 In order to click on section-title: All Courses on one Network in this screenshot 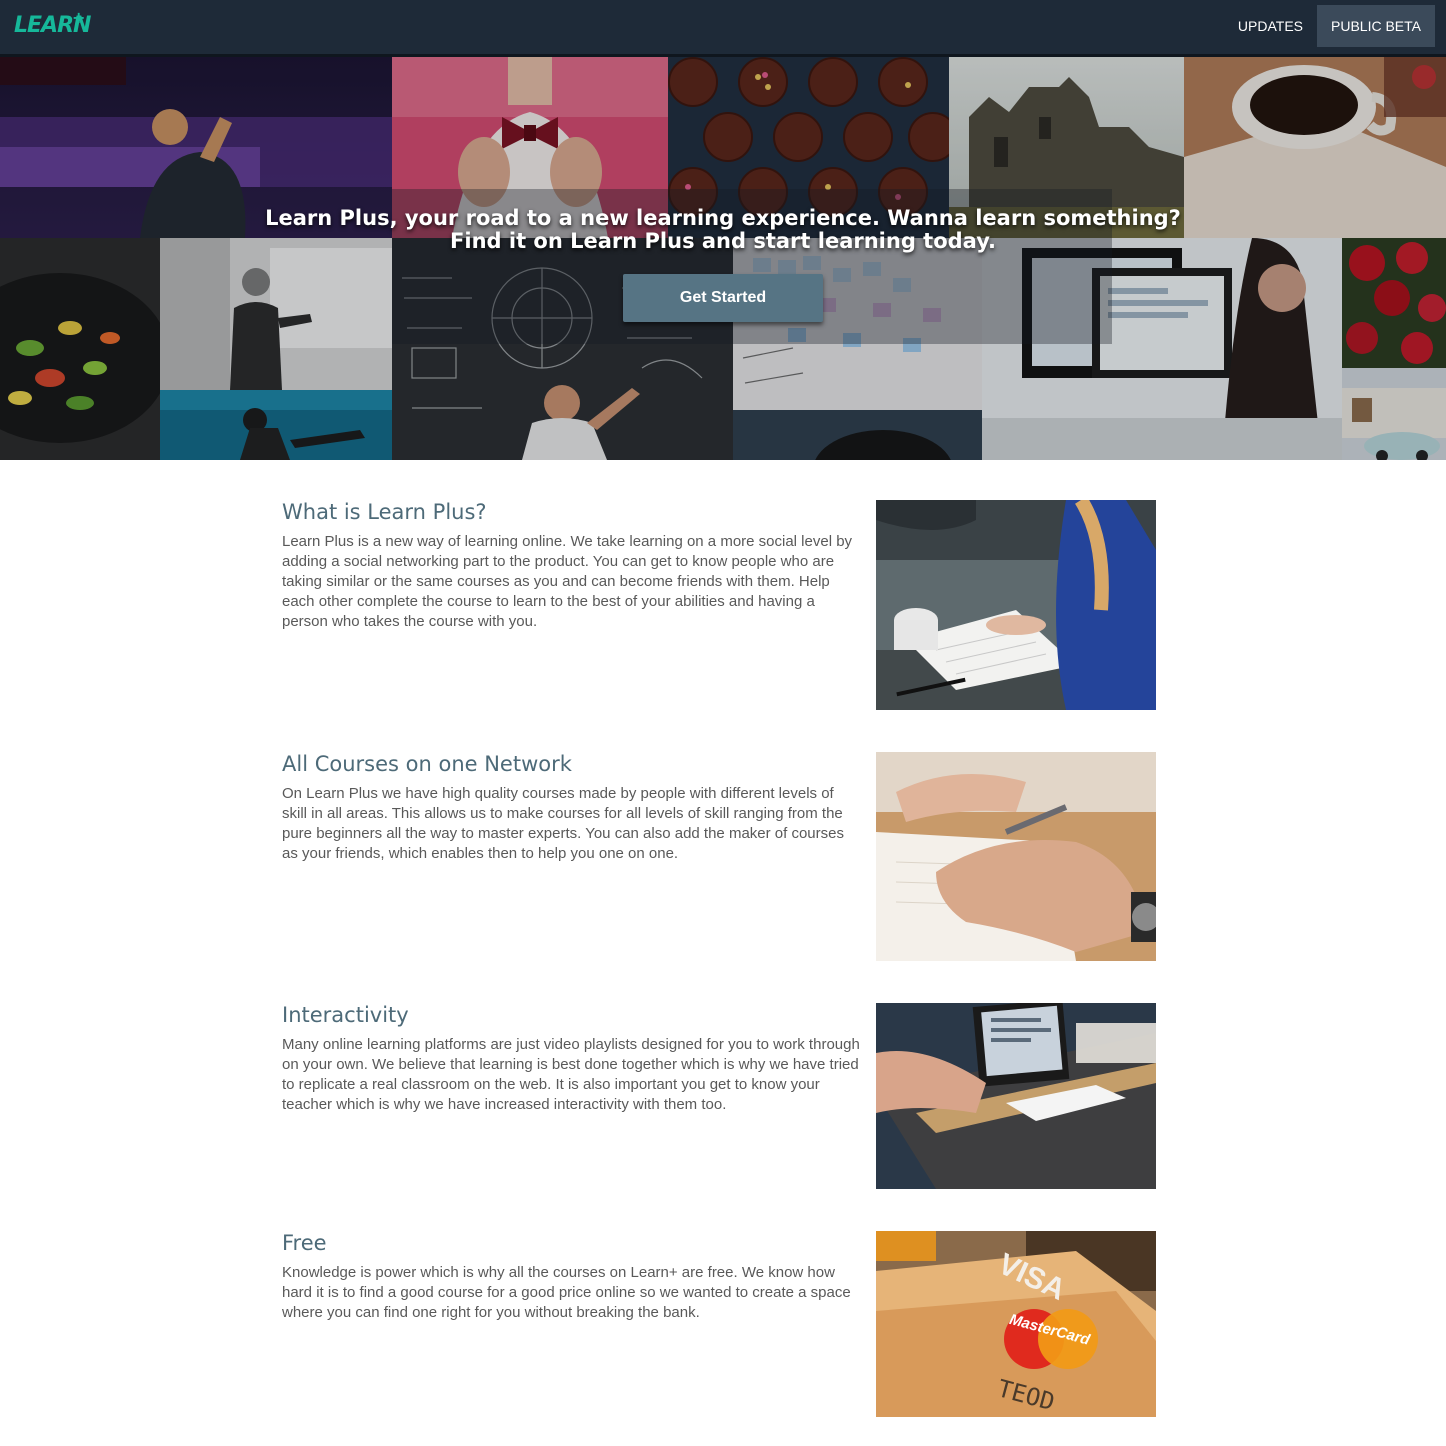, I will do `click(427, 764)`.